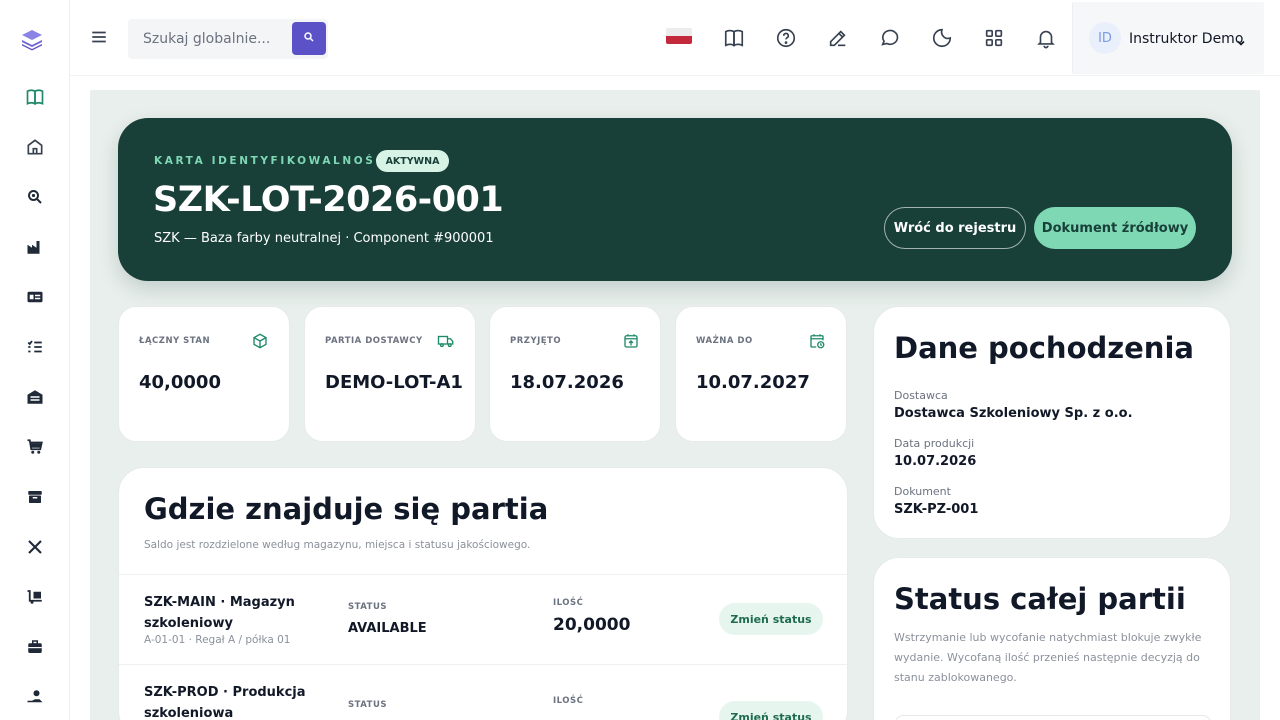 The image size is (1280, 720). What do you see at coordinates (734, 38) in the screenshot?
I see `guide-book-icon` at bounding box center [734, 38].